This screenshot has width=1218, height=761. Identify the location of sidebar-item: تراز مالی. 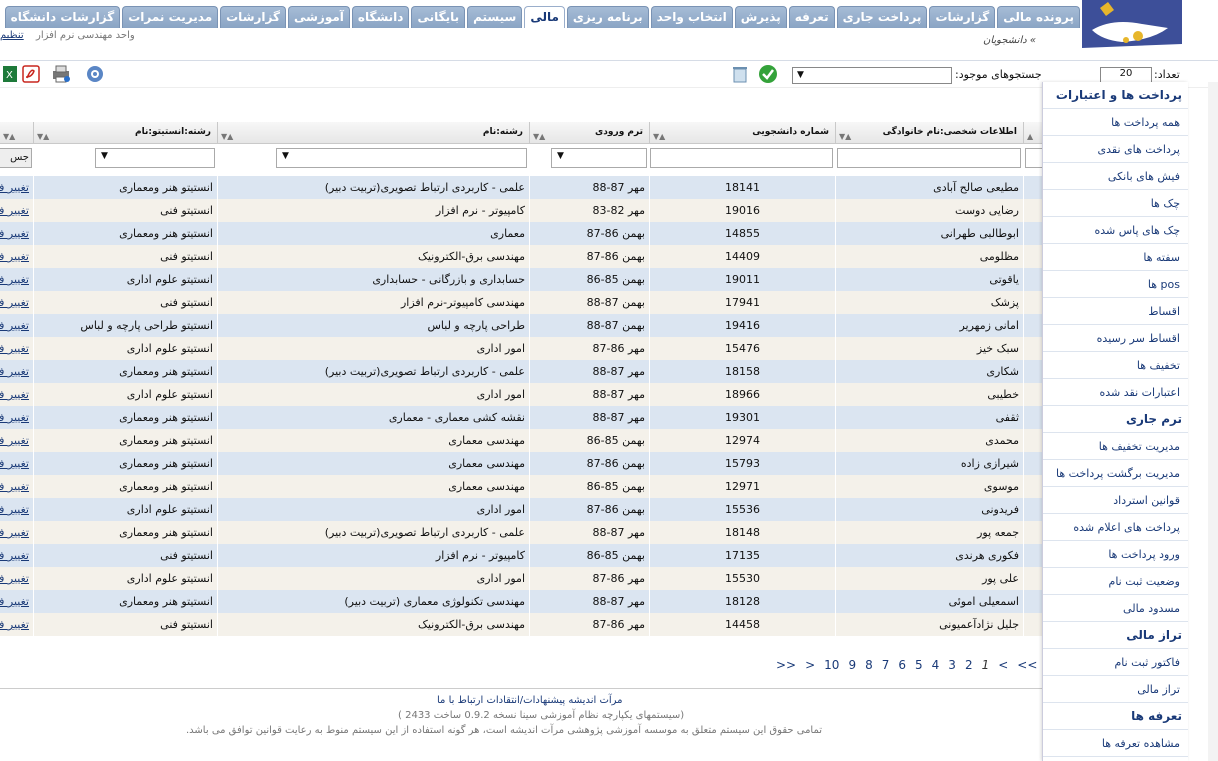
(1115, 689).